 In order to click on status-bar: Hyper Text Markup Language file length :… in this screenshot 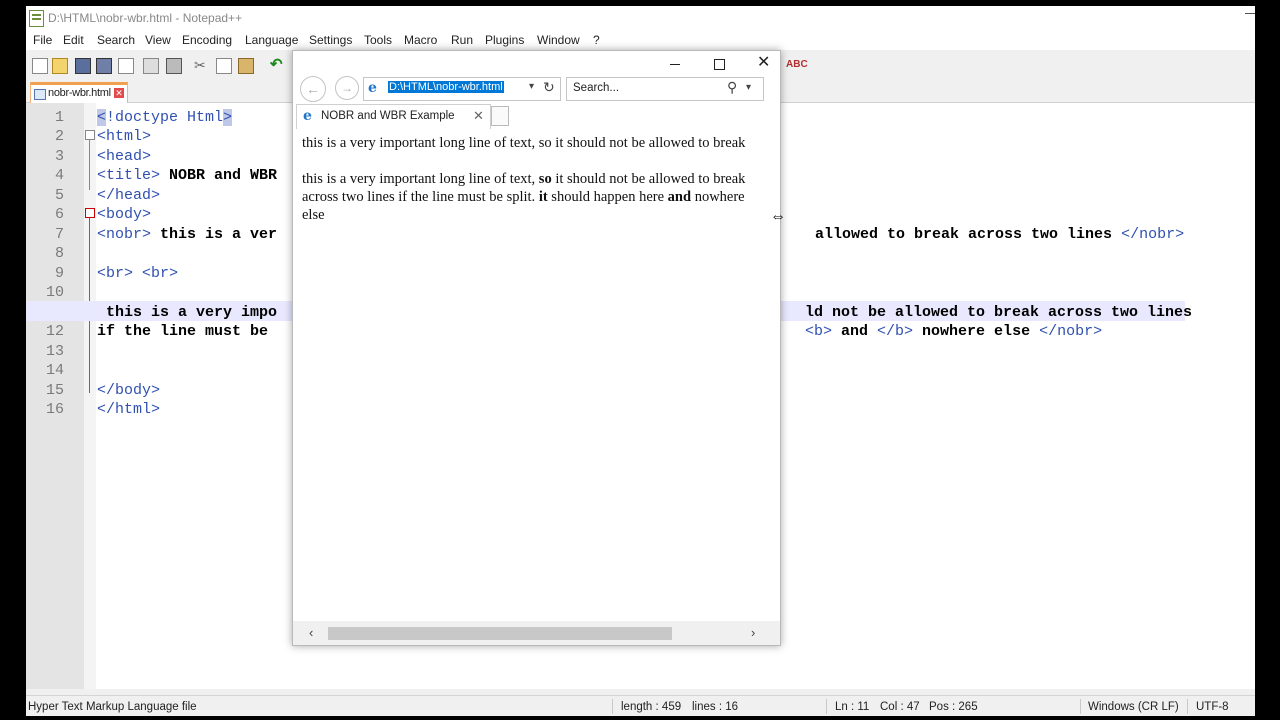, I will do `click(640, 705)`.